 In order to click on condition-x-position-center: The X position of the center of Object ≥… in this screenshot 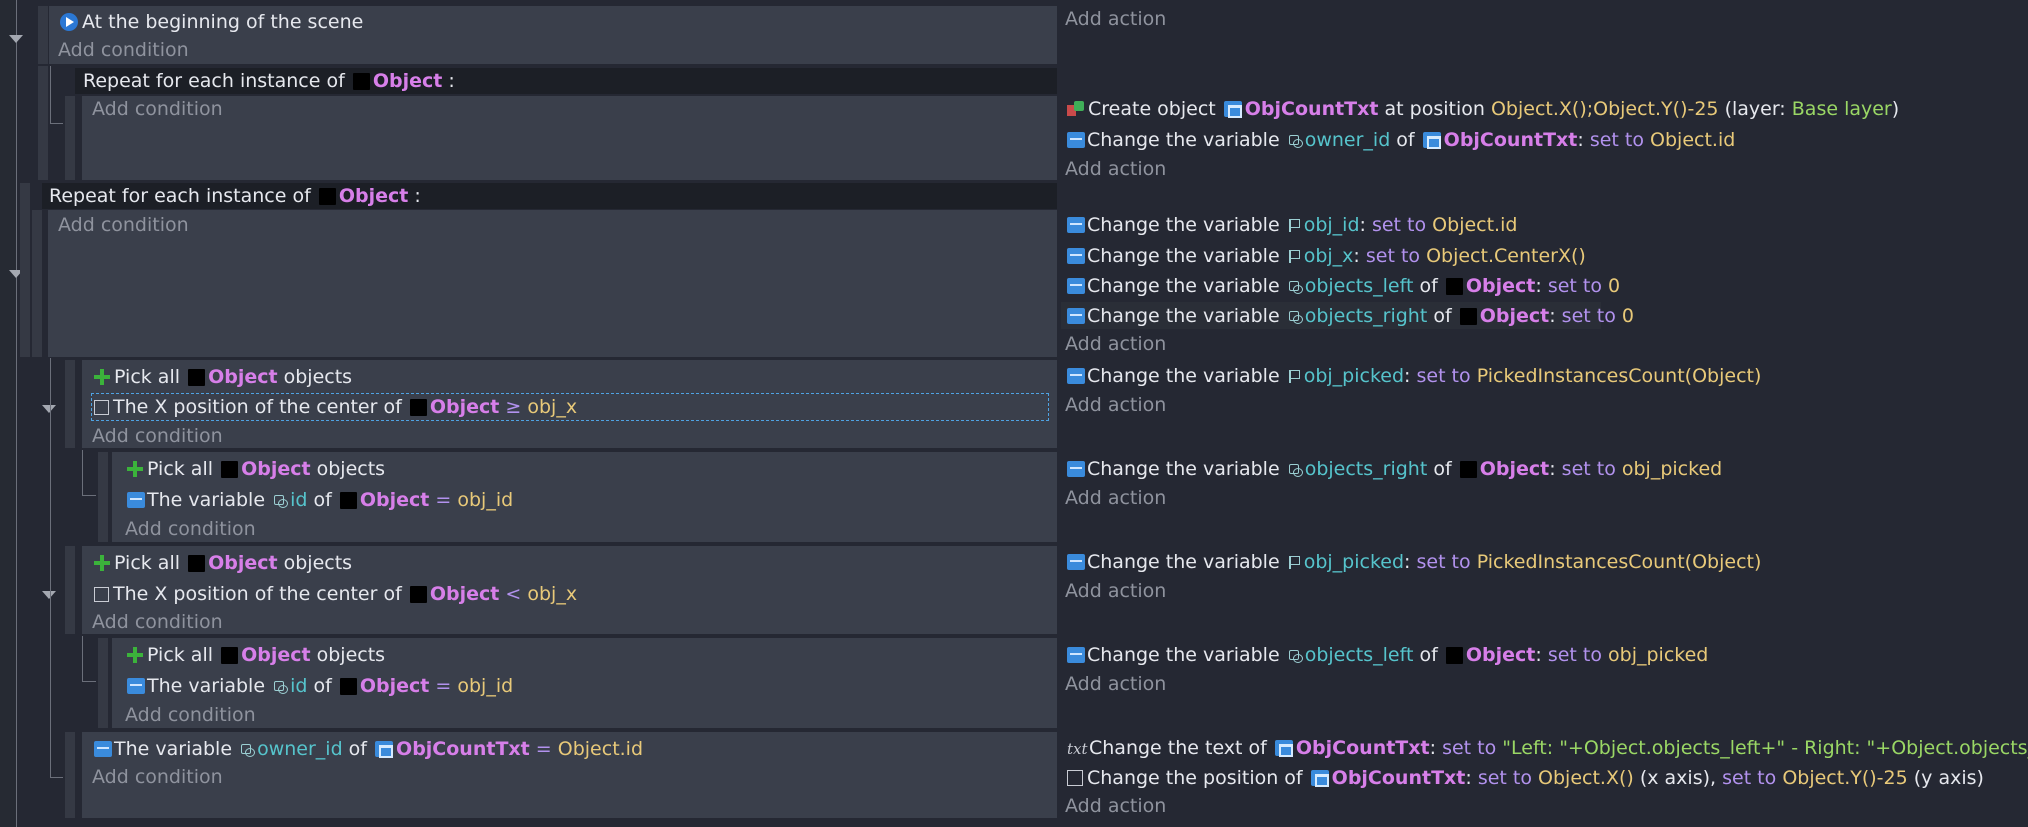, I will do `click(335, 407)`.